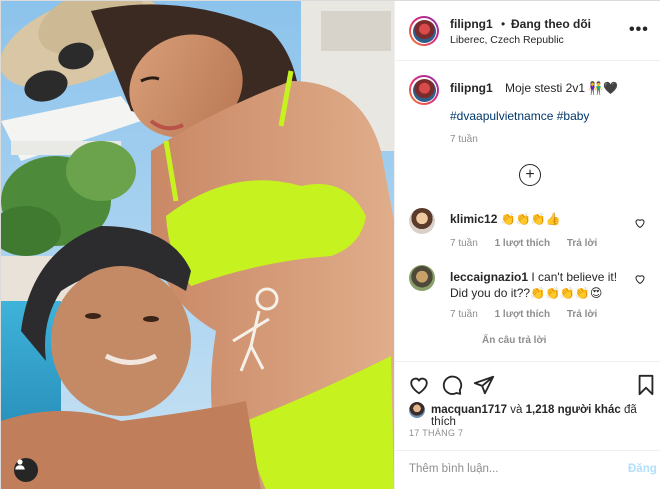 The width and height of the screenshot is (660, 489). What do you see at coordinates (484, 385) in the screenshot?
I see `share-paper-plane-icon` at bounding box center [484, 385].